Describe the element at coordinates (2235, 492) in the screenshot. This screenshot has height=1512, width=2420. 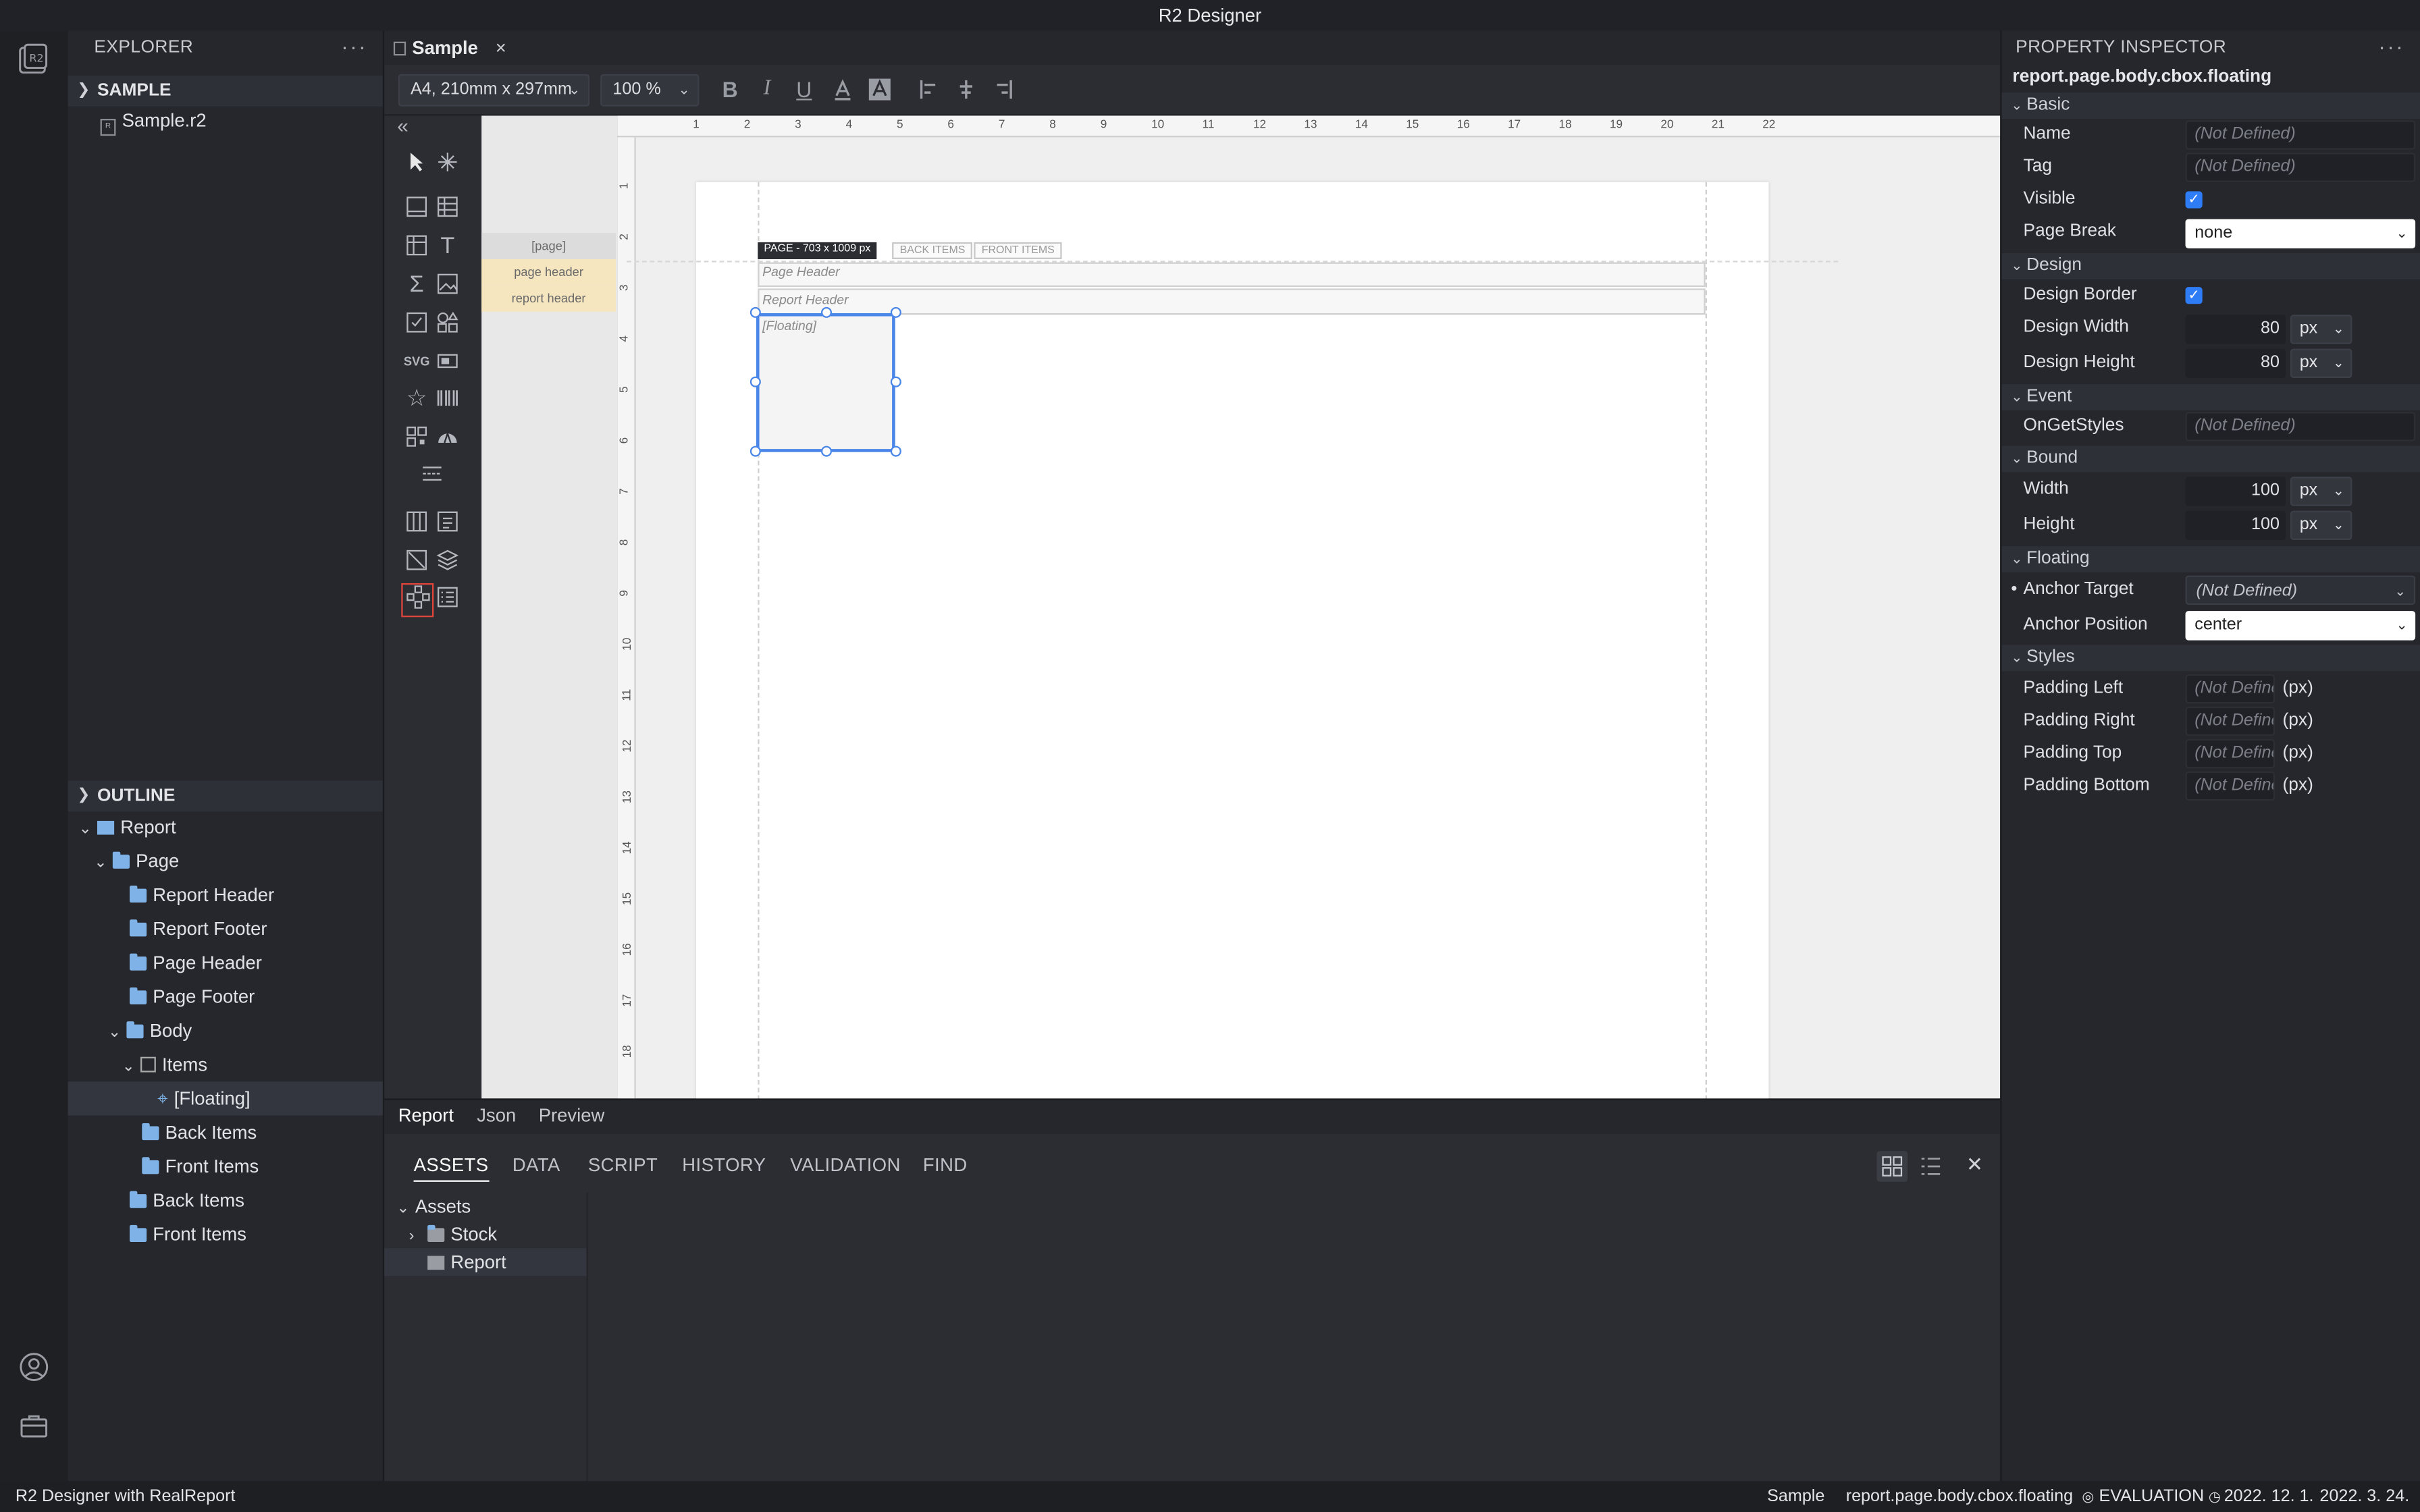
I see `width-input: 100` at that location.